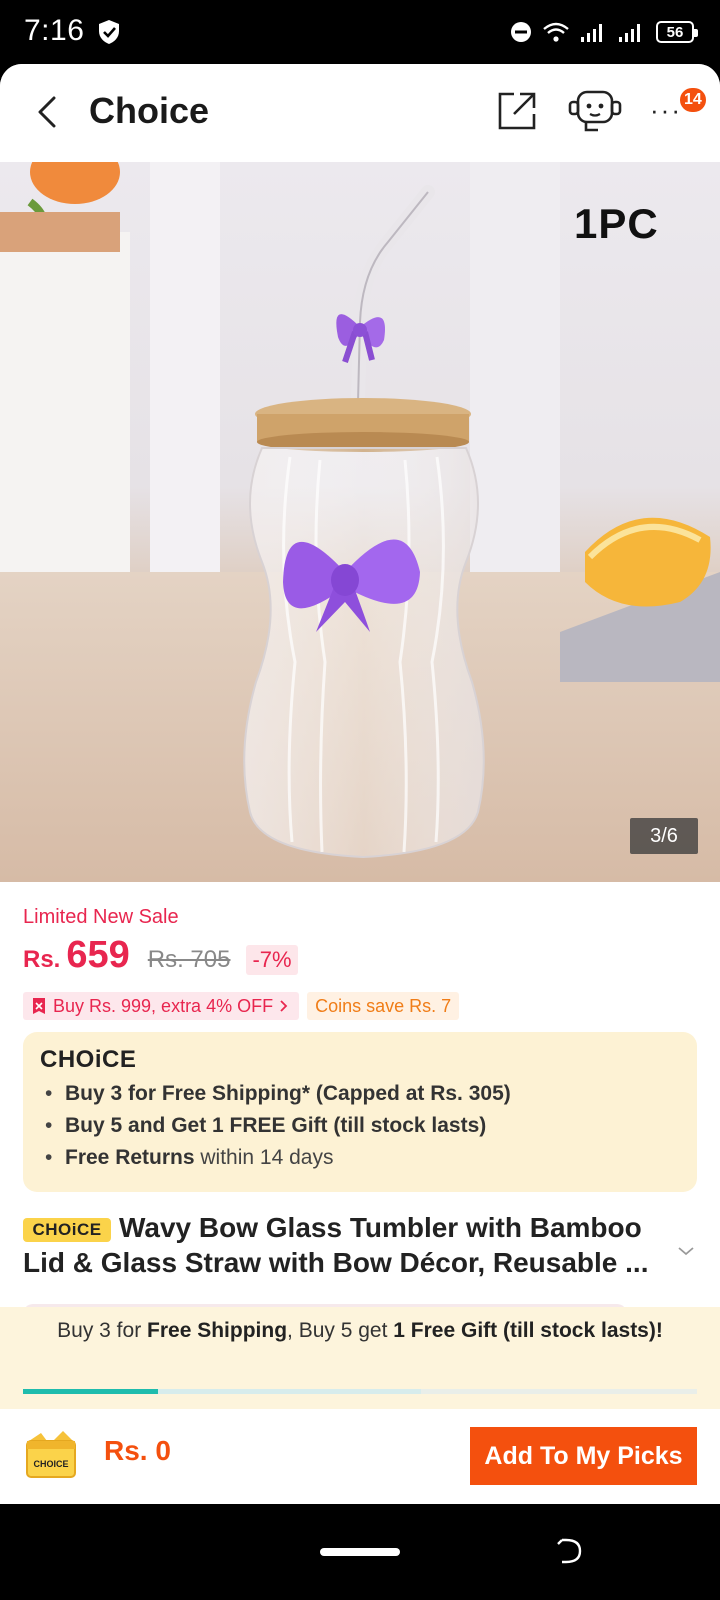  I want to click on choice-logo: CHOiCE, so click(88, 1059).